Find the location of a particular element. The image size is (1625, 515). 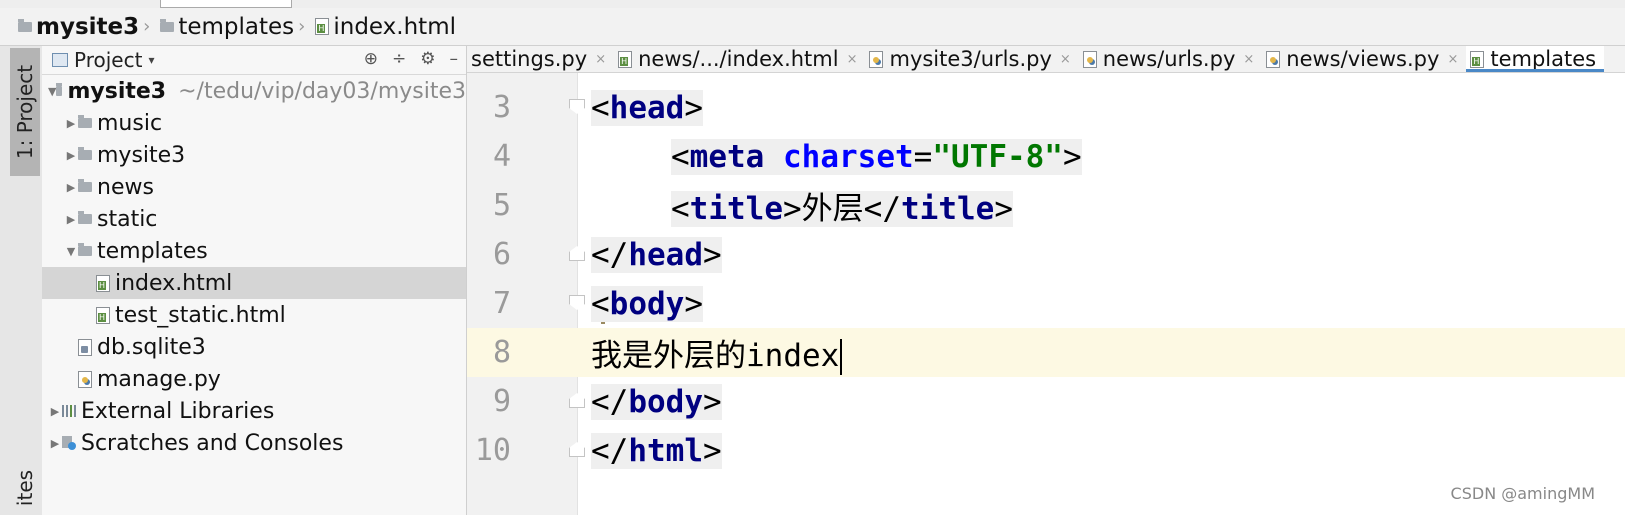

top-toolbar-strip is located at coordinates (812, 4).